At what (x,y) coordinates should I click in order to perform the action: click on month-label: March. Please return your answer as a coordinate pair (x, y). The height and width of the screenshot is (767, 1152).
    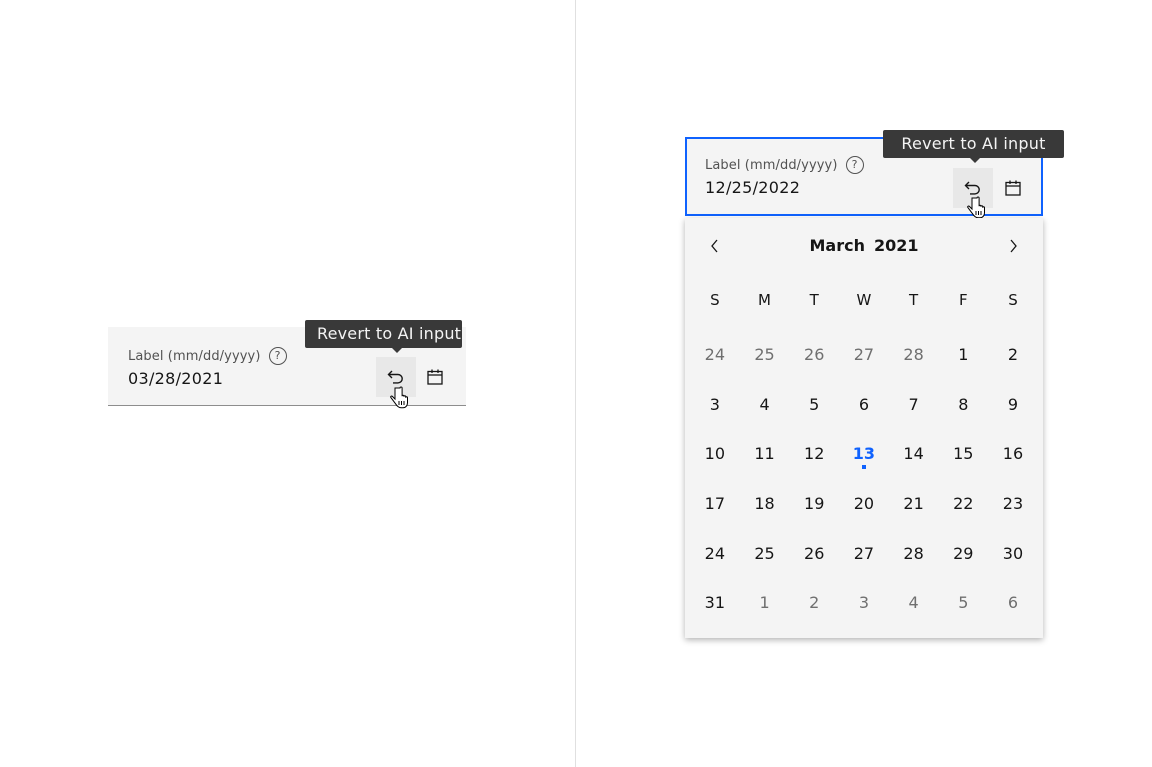
    Looking at the image, I should click on (836, 245).